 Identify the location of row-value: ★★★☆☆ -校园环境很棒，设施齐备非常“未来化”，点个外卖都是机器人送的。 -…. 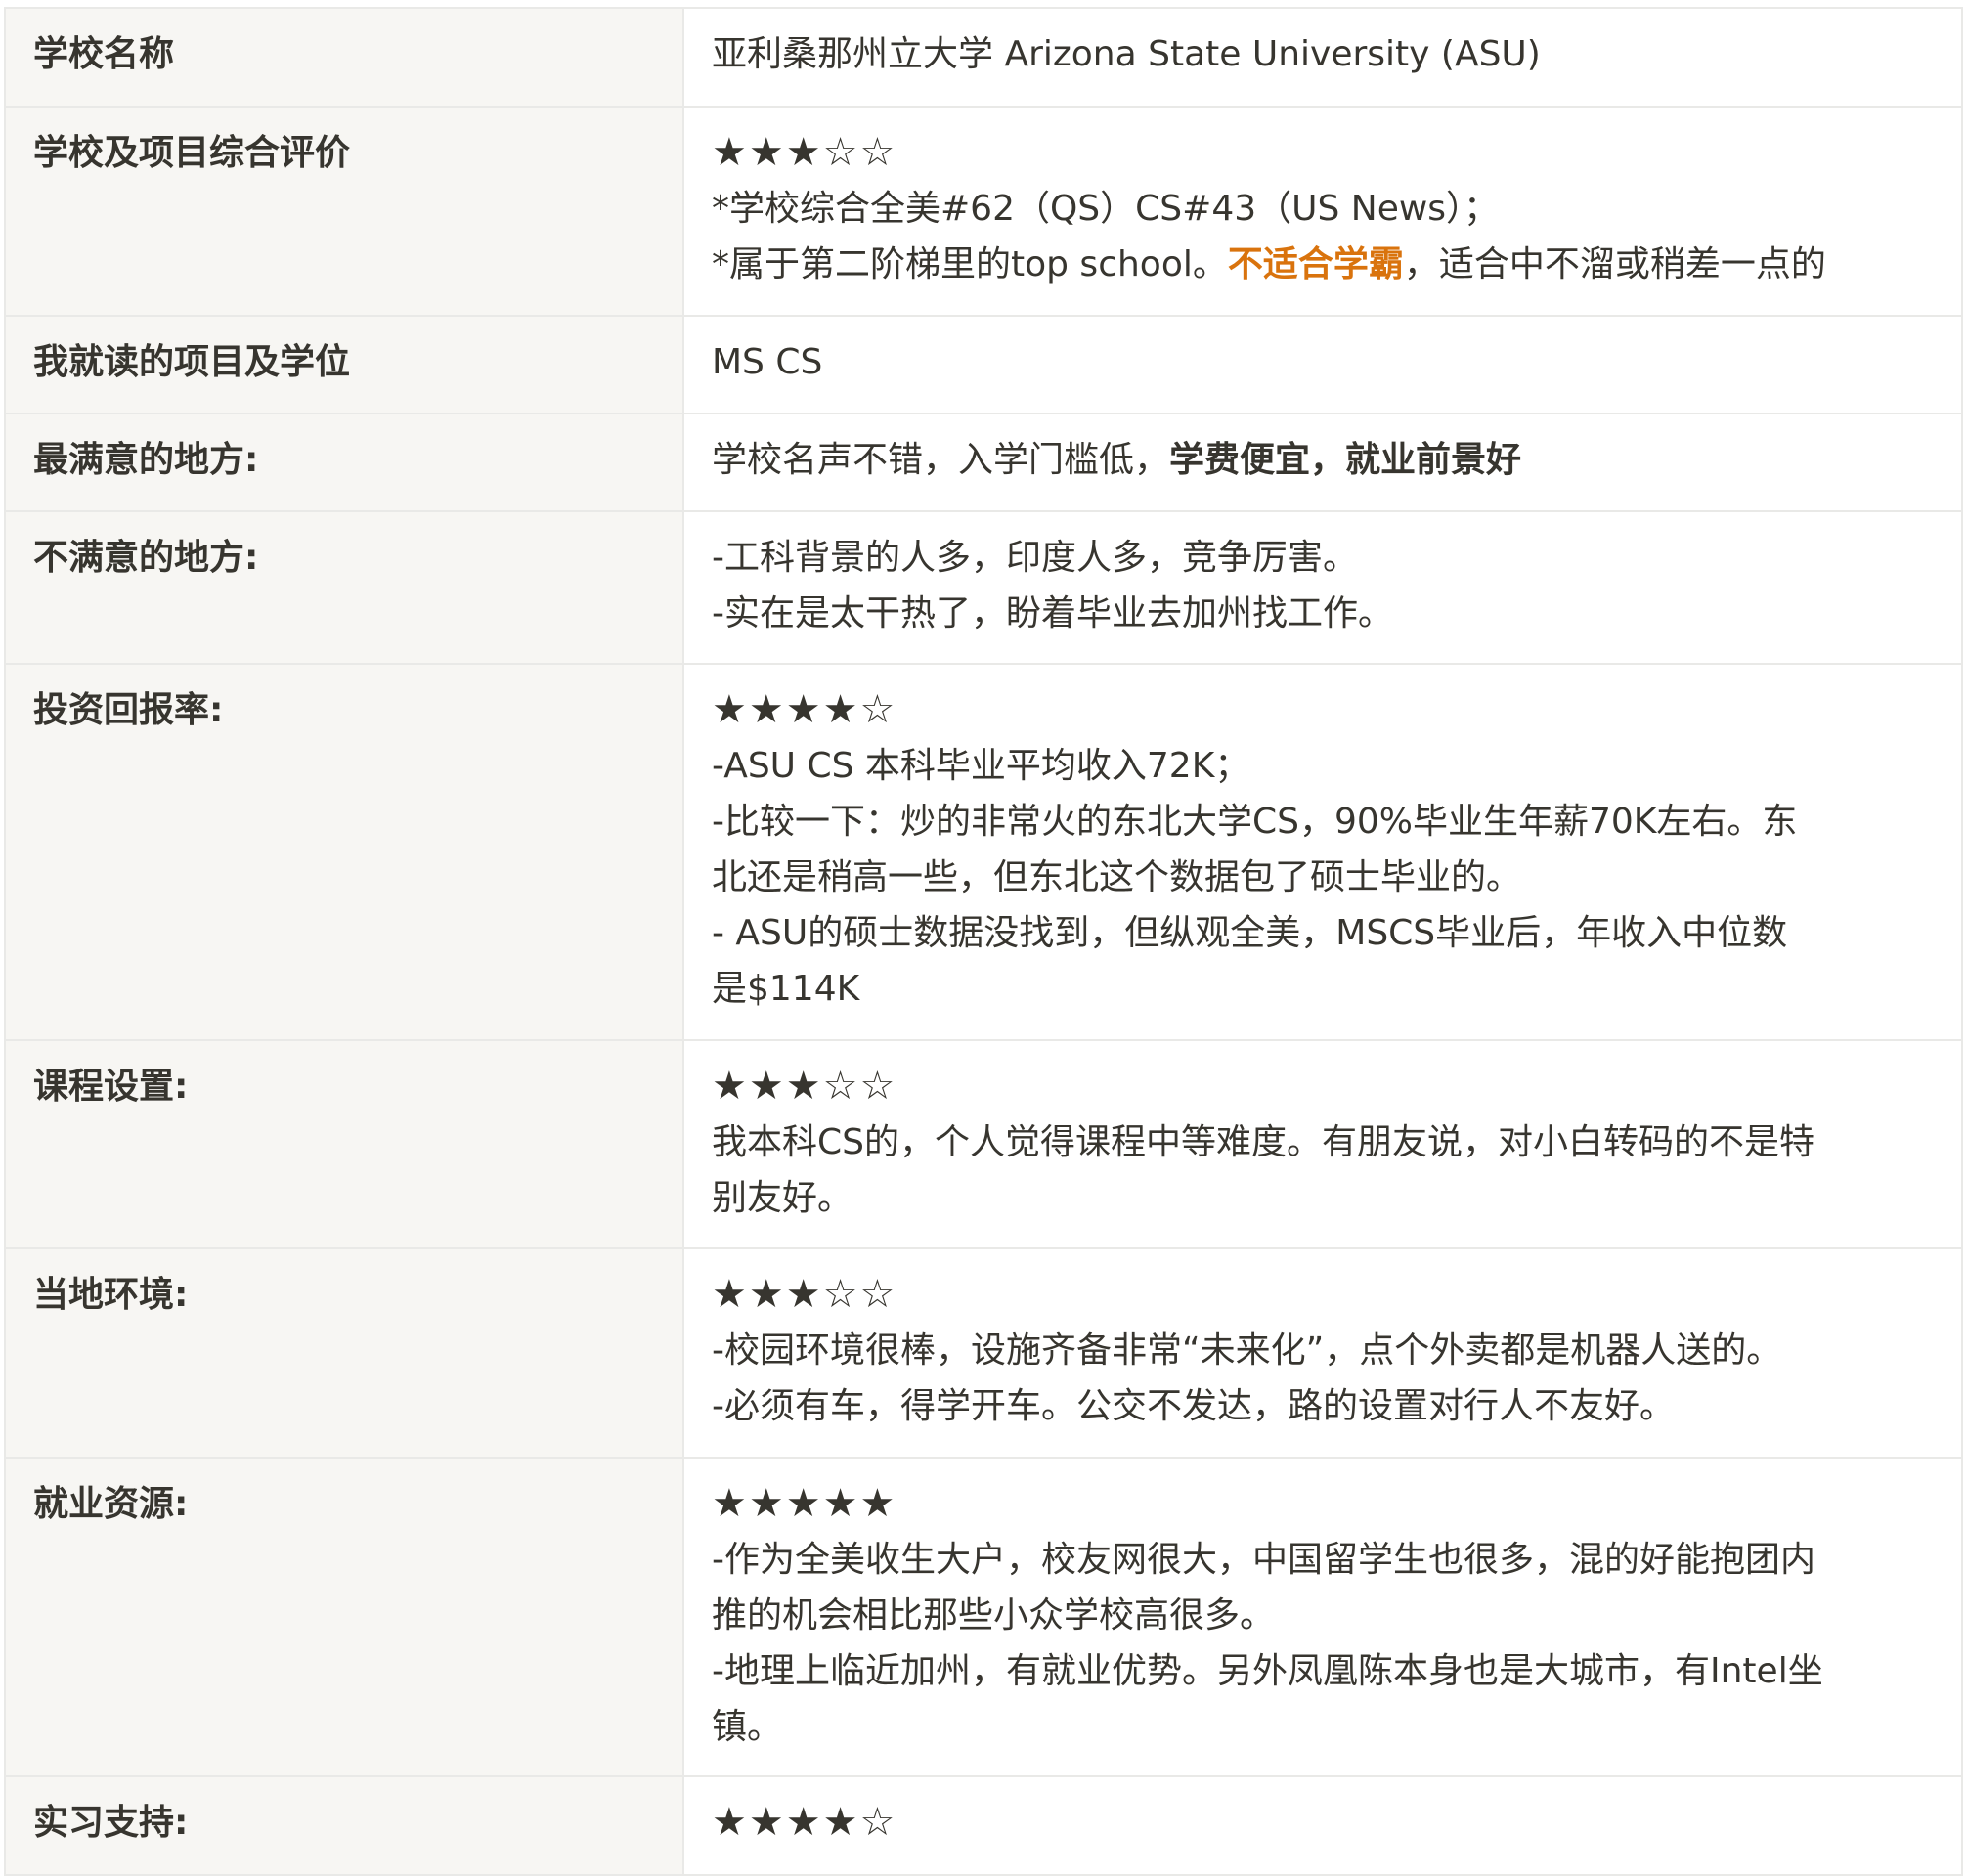
(1322, 1353).